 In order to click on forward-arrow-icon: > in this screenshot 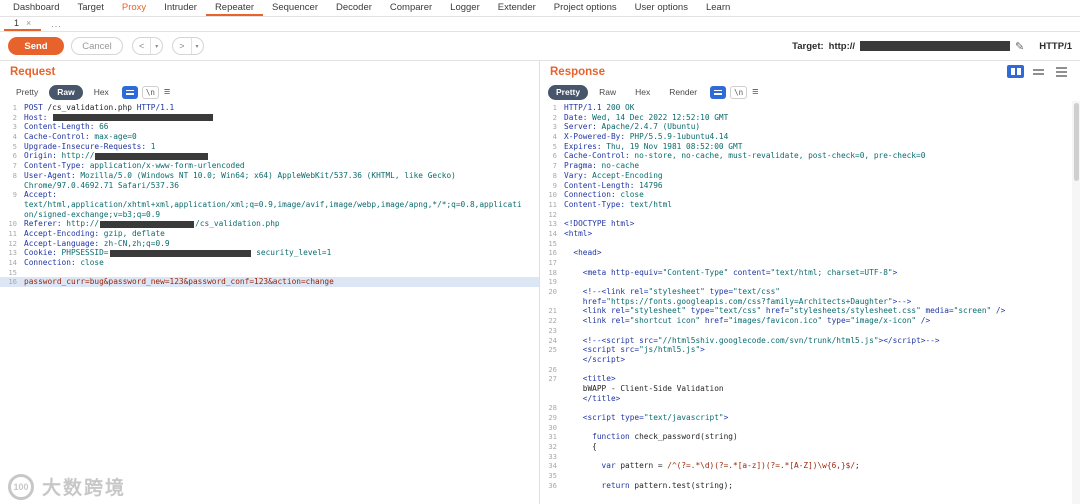, I will do `click(181, 46)`.